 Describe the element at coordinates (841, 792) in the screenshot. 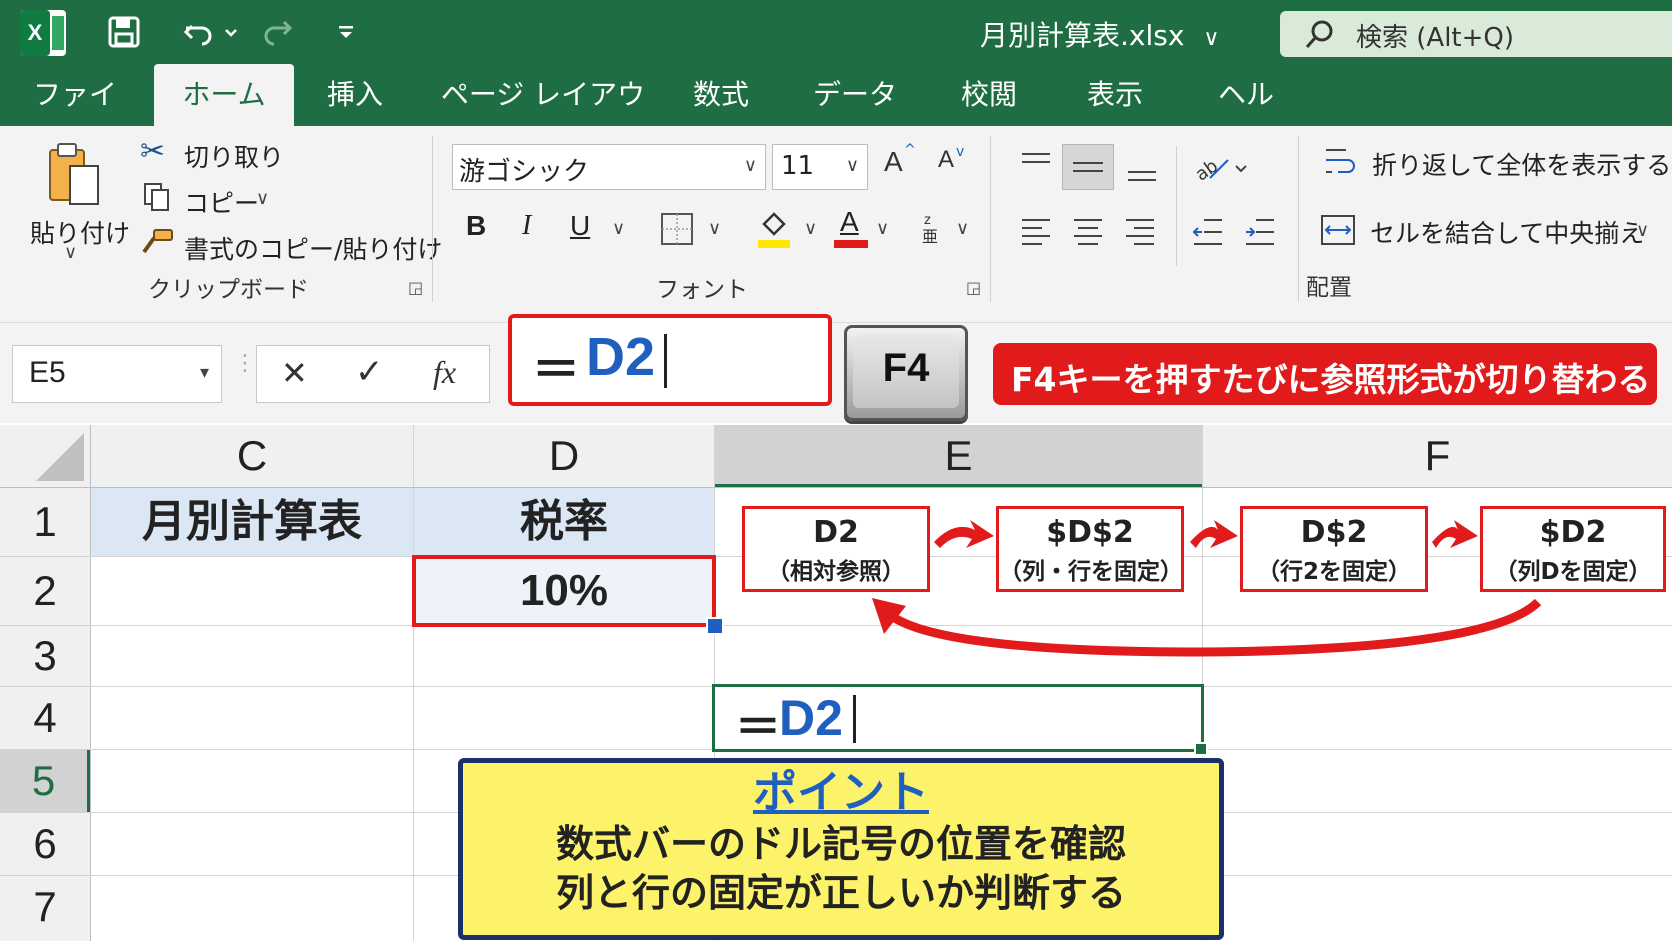

I see `point-title: ポイント` at that location.